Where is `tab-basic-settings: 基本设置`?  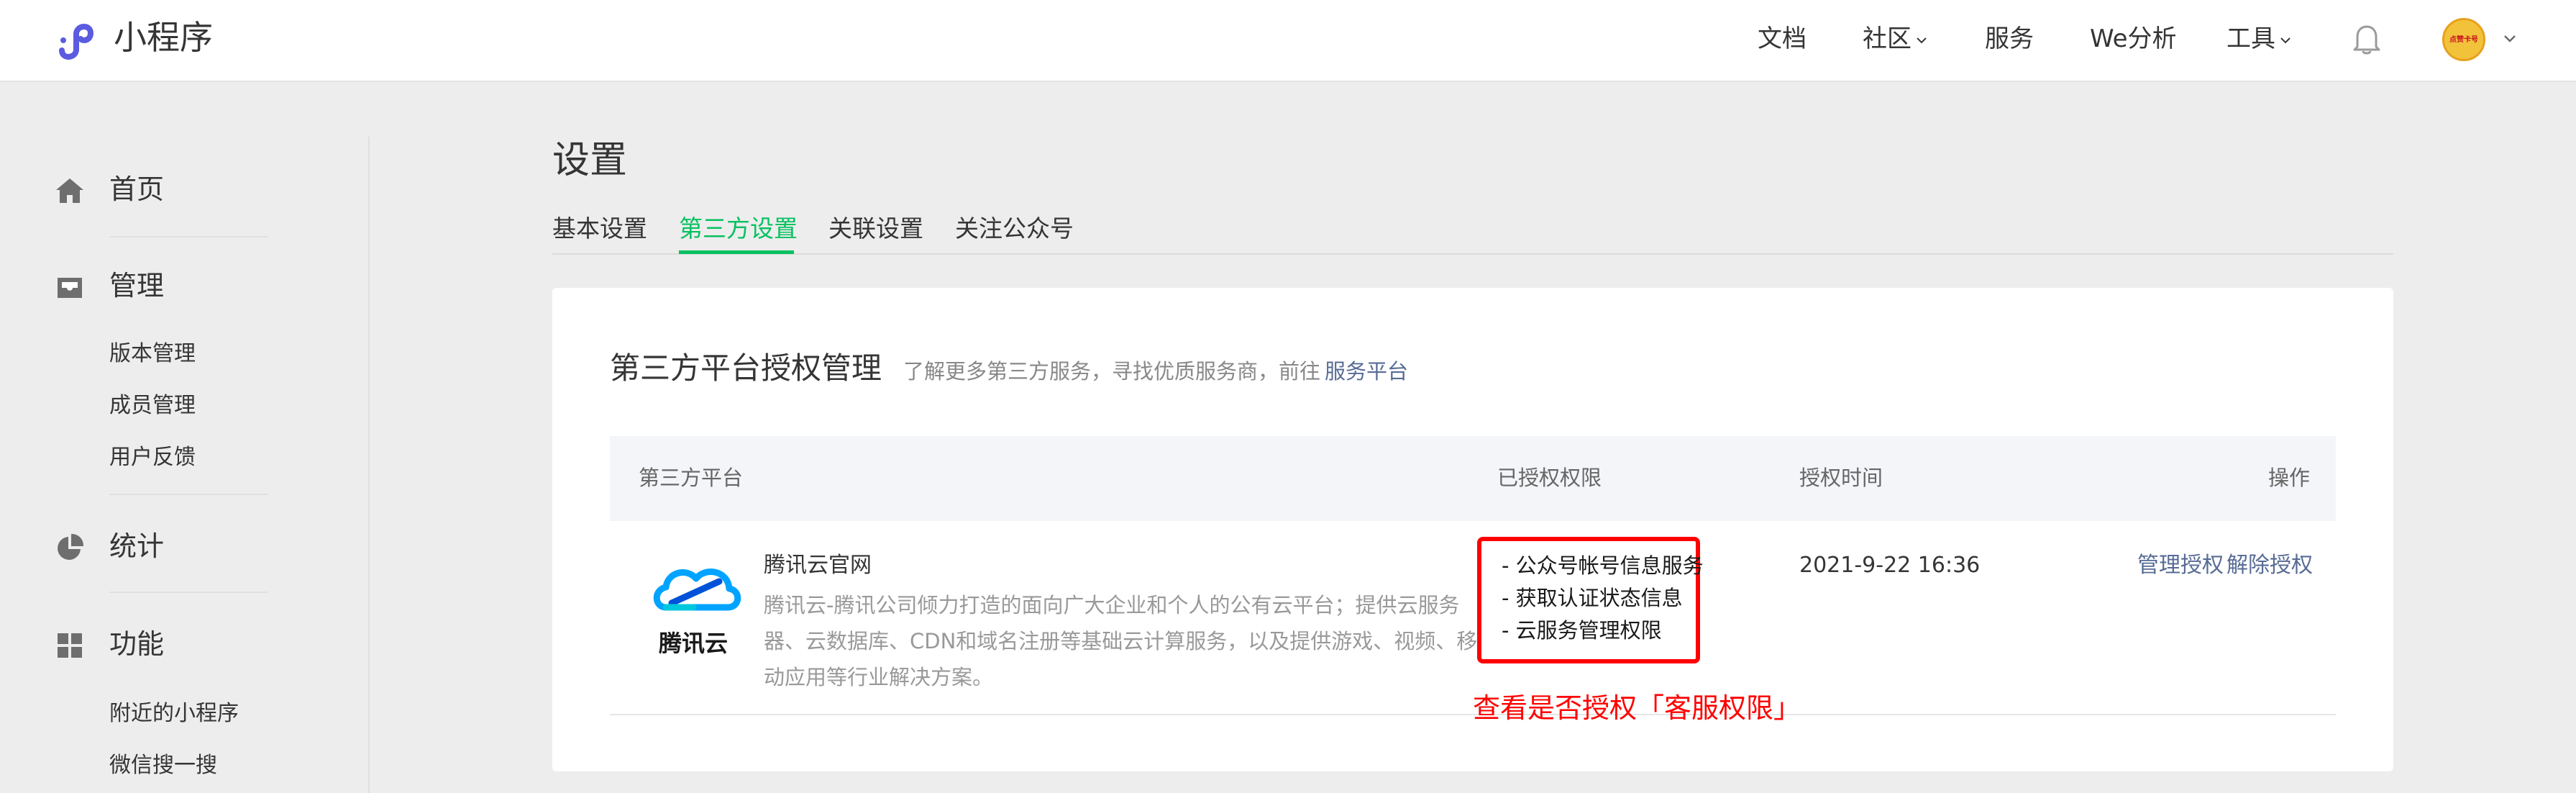
tab-basic-settings: 基本设置 is located at coordinates (599, 229).